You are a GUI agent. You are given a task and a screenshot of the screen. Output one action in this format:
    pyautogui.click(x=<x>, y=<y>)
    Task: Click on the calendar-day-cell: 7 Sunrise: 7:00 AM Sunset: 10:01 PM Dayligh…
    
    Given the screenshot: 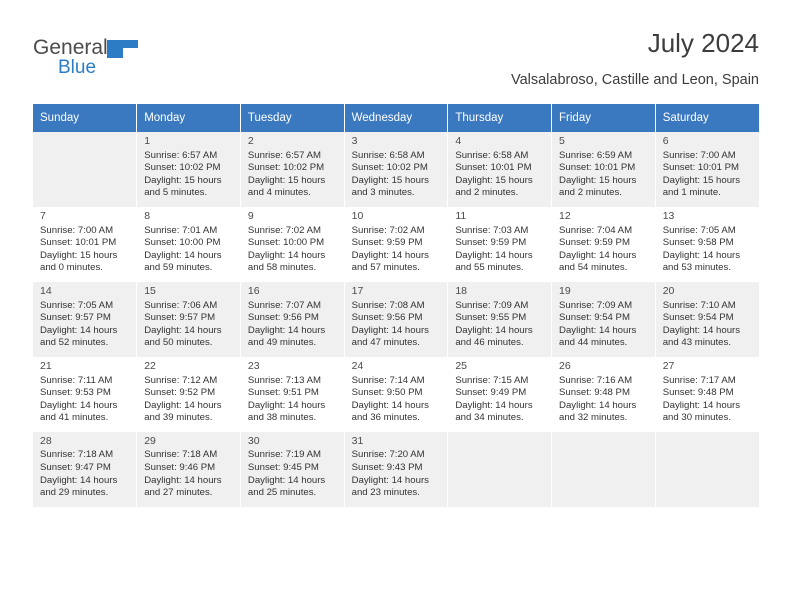 What is the action you would take?
    pyautogui.click(x=85, y=244)
    